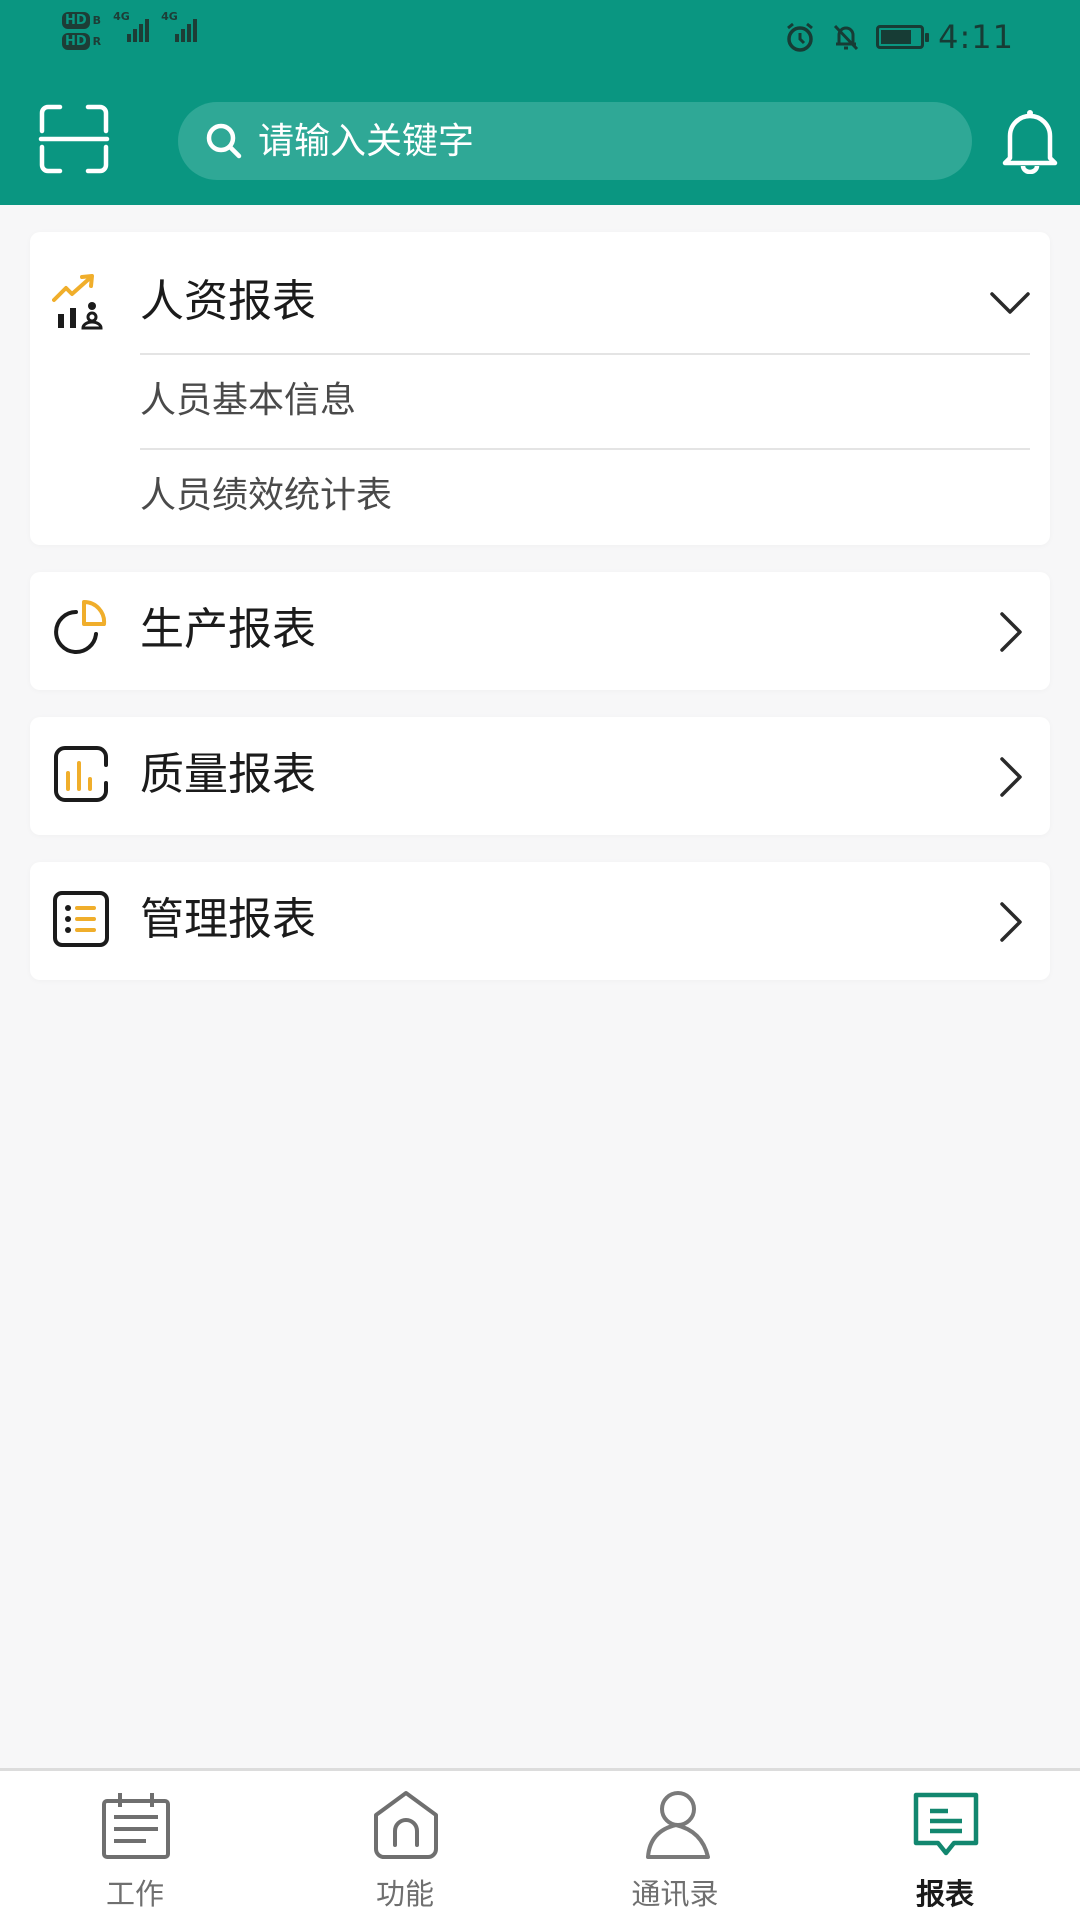 The width and height of the screenshot is (1080, 1920). Describe the element at coordinates (97, 41) in the screenshot. I see `hd-suffix: R` at that location.